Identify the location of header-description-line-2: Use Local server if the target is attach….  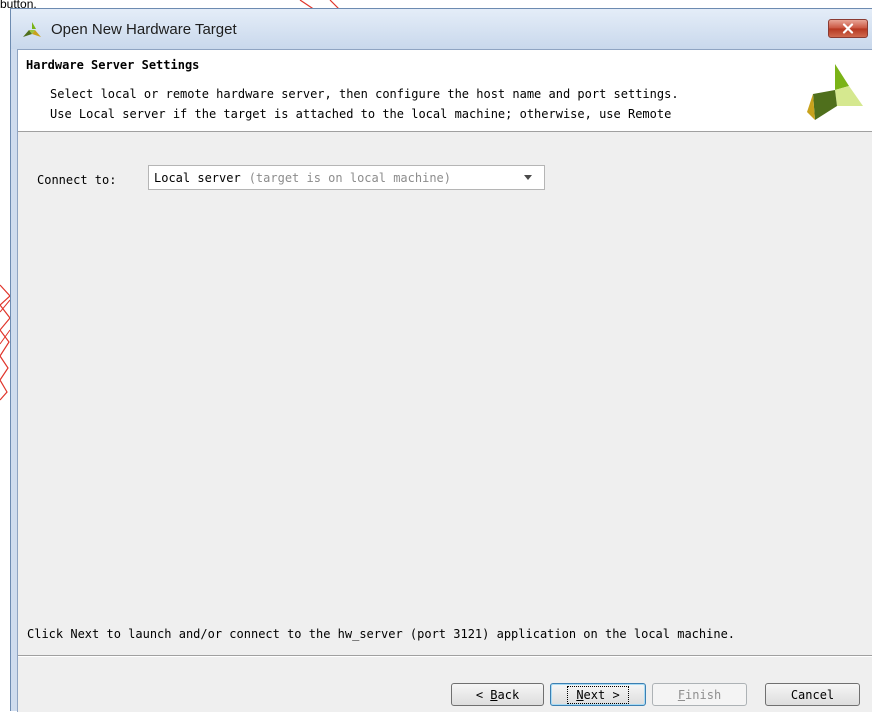
(361, 114).